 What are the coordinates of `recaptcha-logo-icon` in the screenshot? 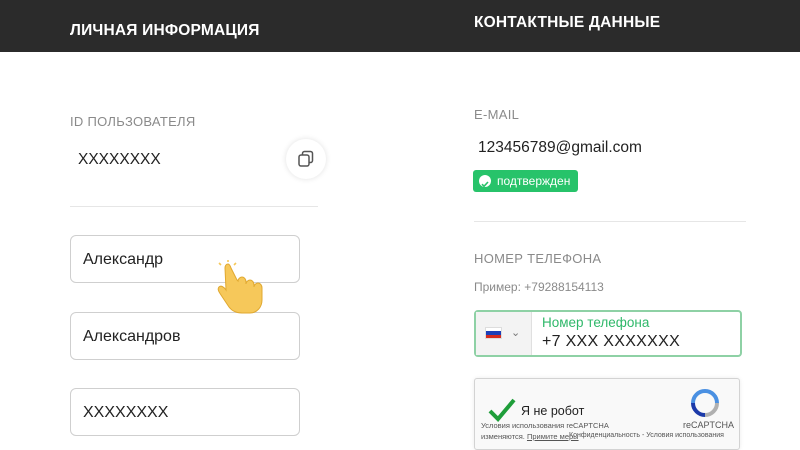 It's located at (705, 403).